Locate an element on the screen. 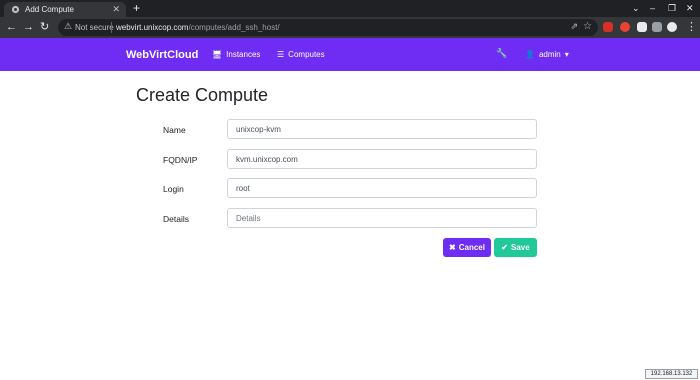  nav-instances-label: Instances is located at coordinates (243, 54).